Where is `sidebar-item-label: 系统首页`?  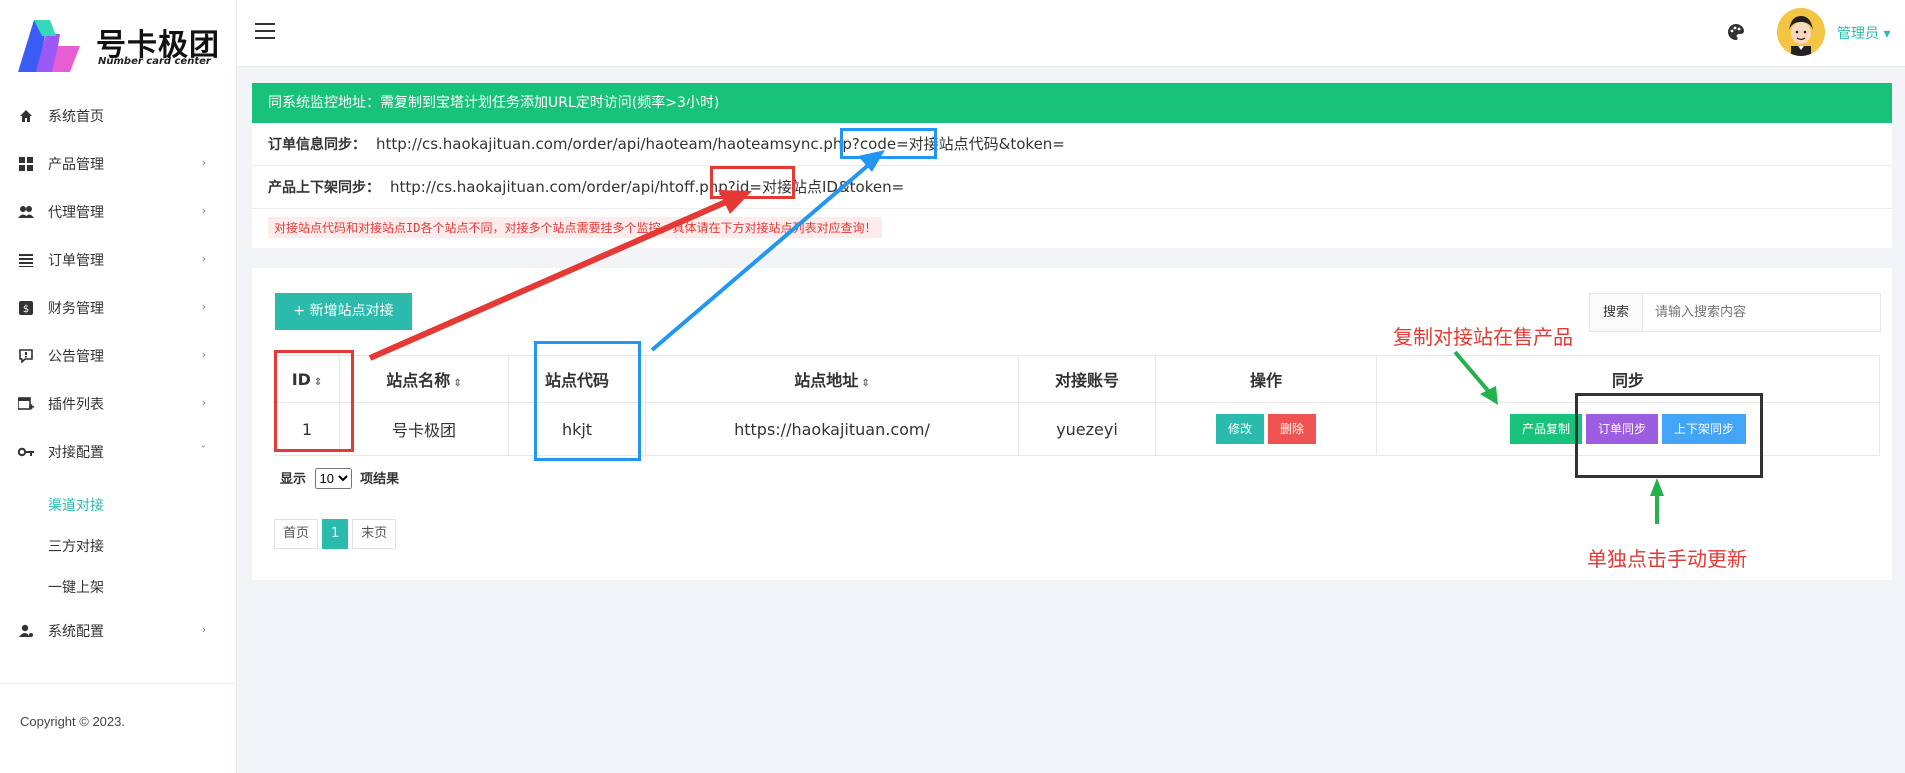 sidebar-item-label: 系统首页 is located at coordinates (76, 117).